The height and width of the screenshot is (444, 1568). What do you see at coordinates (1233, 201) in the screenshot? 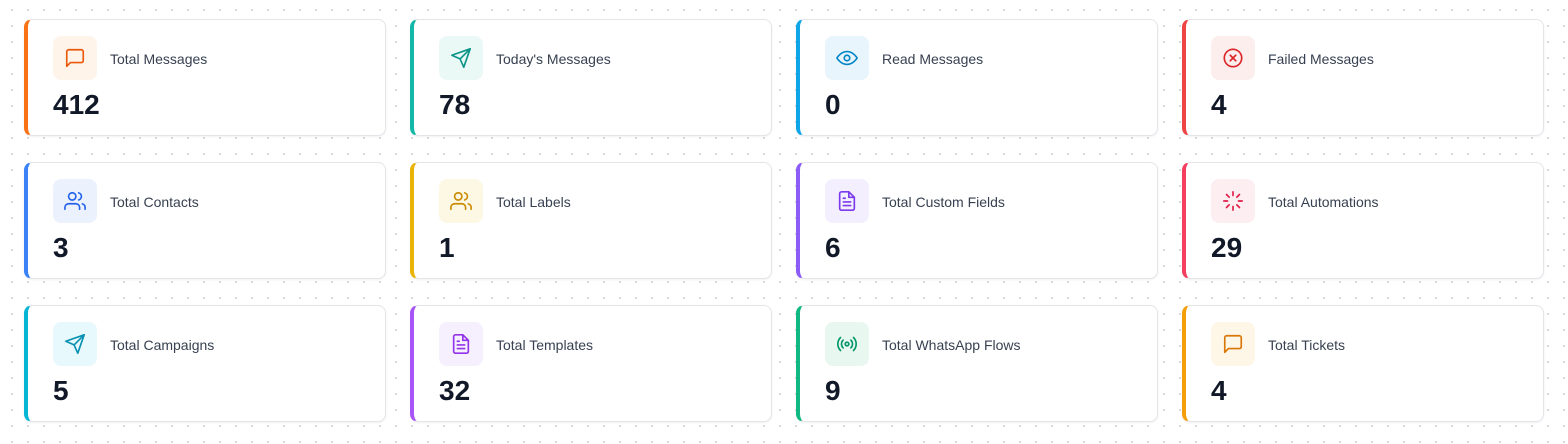
I see `loader-icon` at bounding box center [1233, 201].